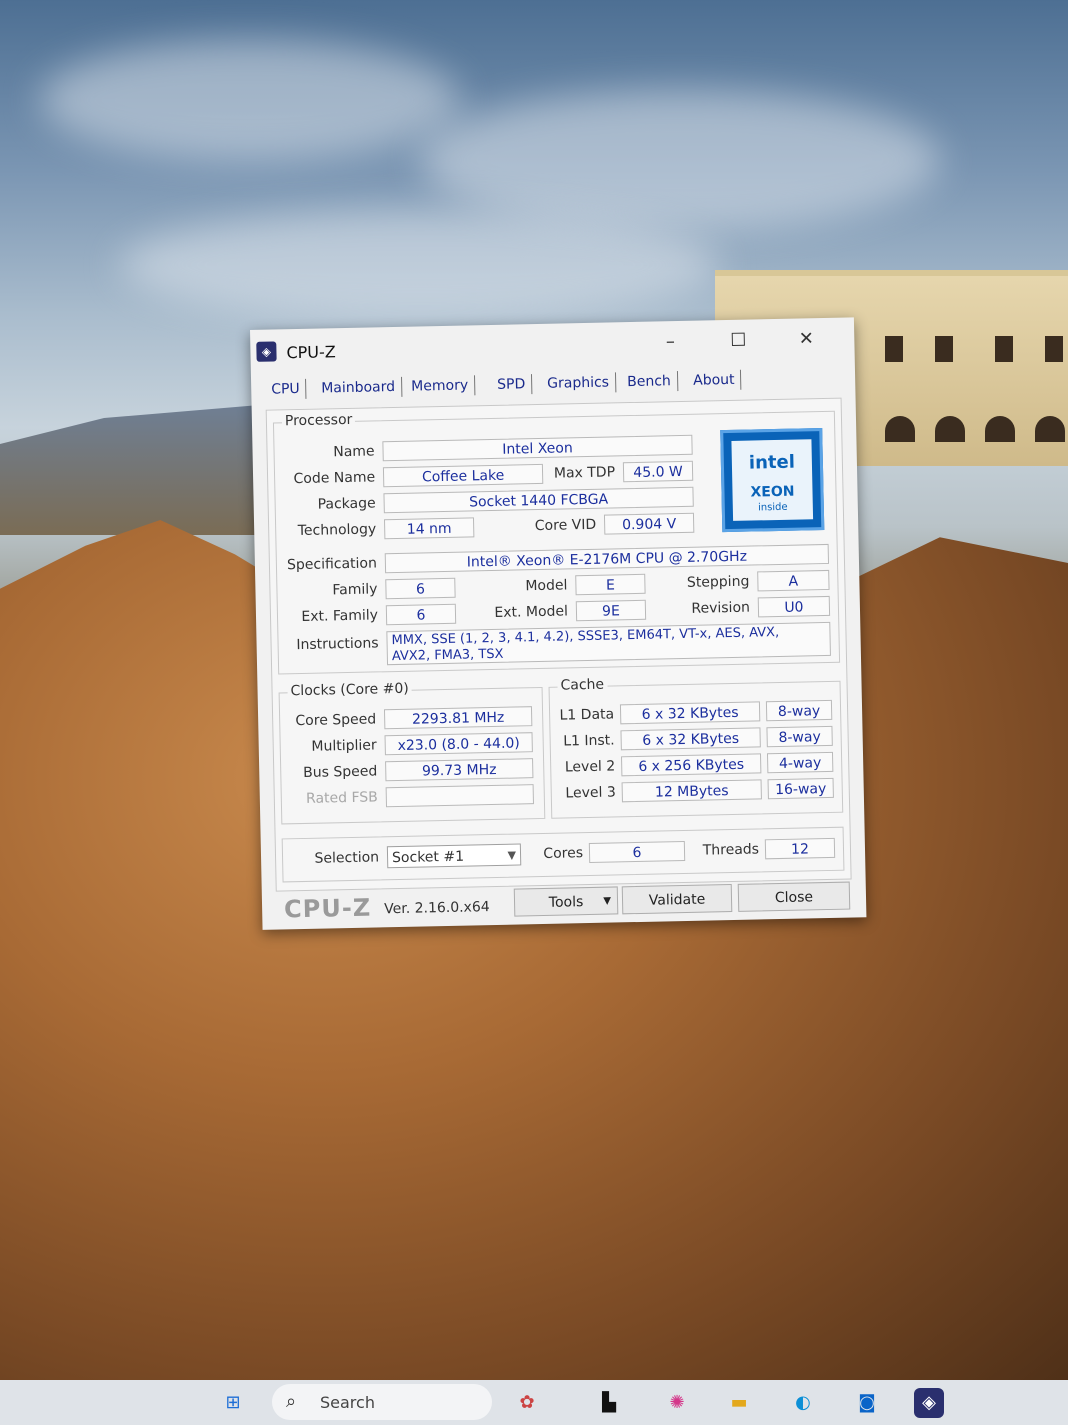  What do you see at coordinates (429, 528) in the screenshot?
I see `technology-value: 14 nm` at bounding box center [429, 528].